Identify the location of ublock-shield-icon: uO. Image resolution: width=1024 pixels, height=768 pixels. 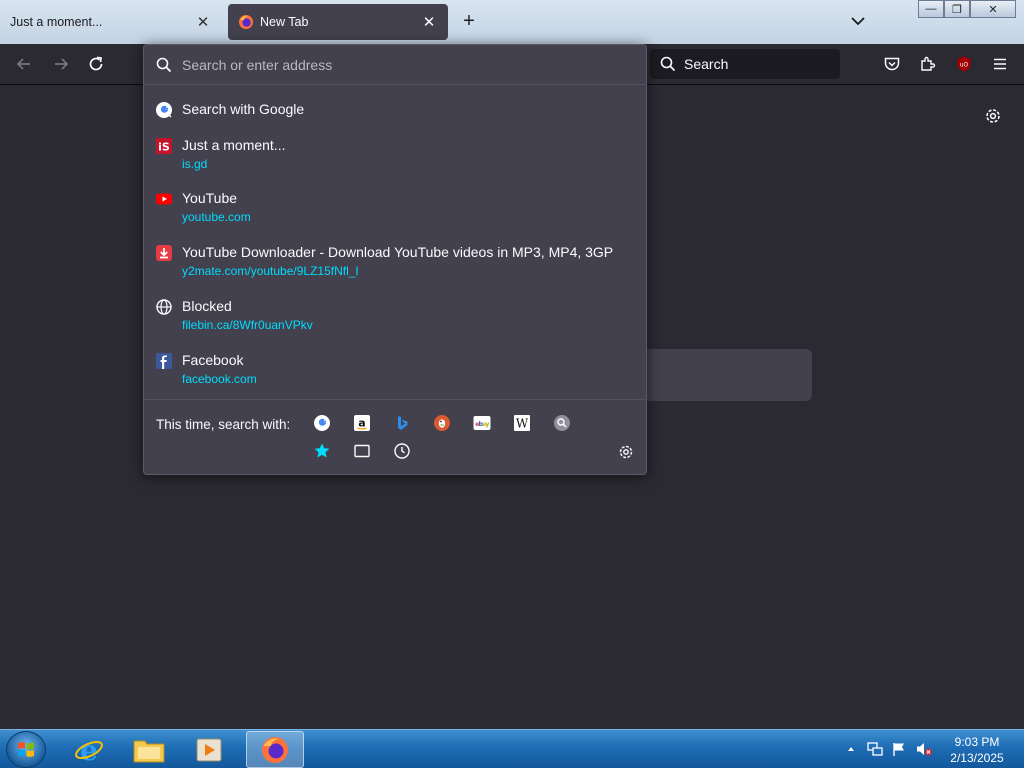
(964, 64).